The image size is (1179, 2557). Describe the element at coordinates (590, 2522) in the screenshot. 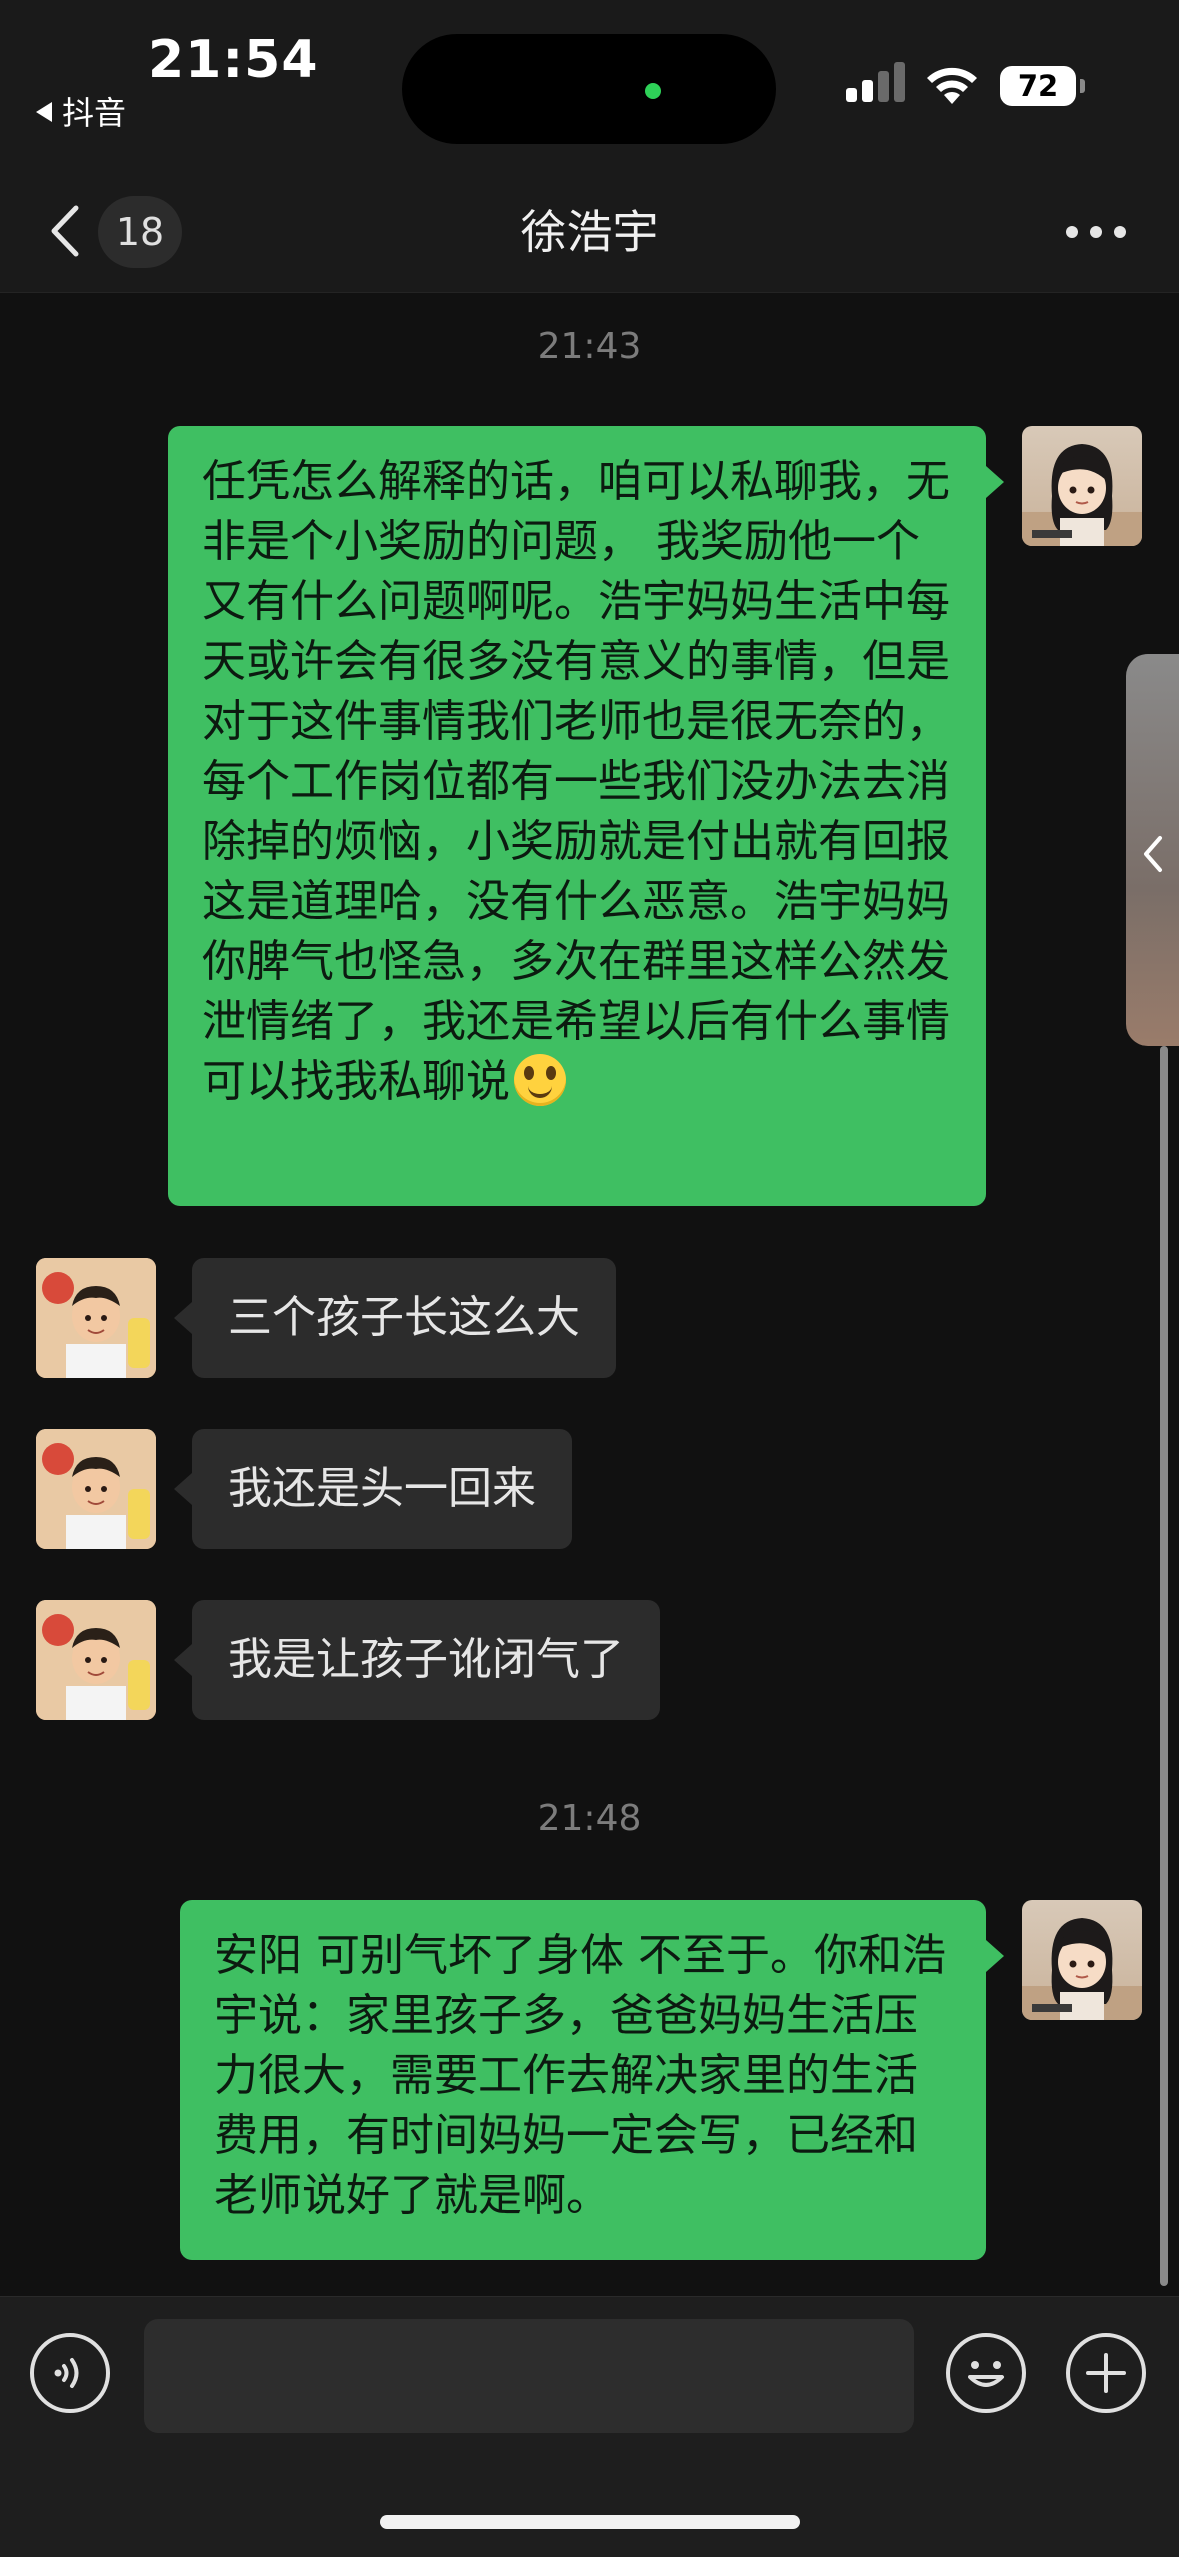

I see `home-indicator` at that location.